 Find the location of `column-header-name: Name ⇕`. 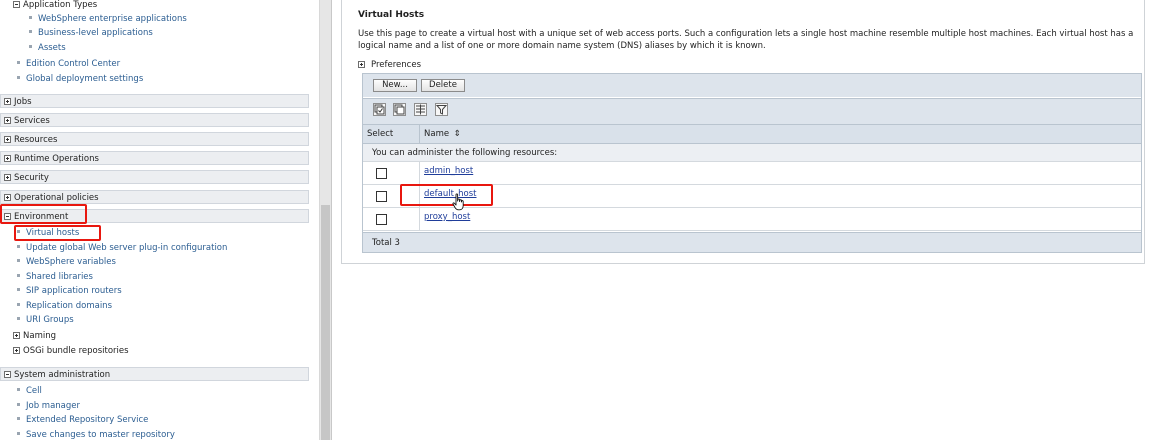

column-header-name: Name ⇕ is located at coordinates (442, 134).